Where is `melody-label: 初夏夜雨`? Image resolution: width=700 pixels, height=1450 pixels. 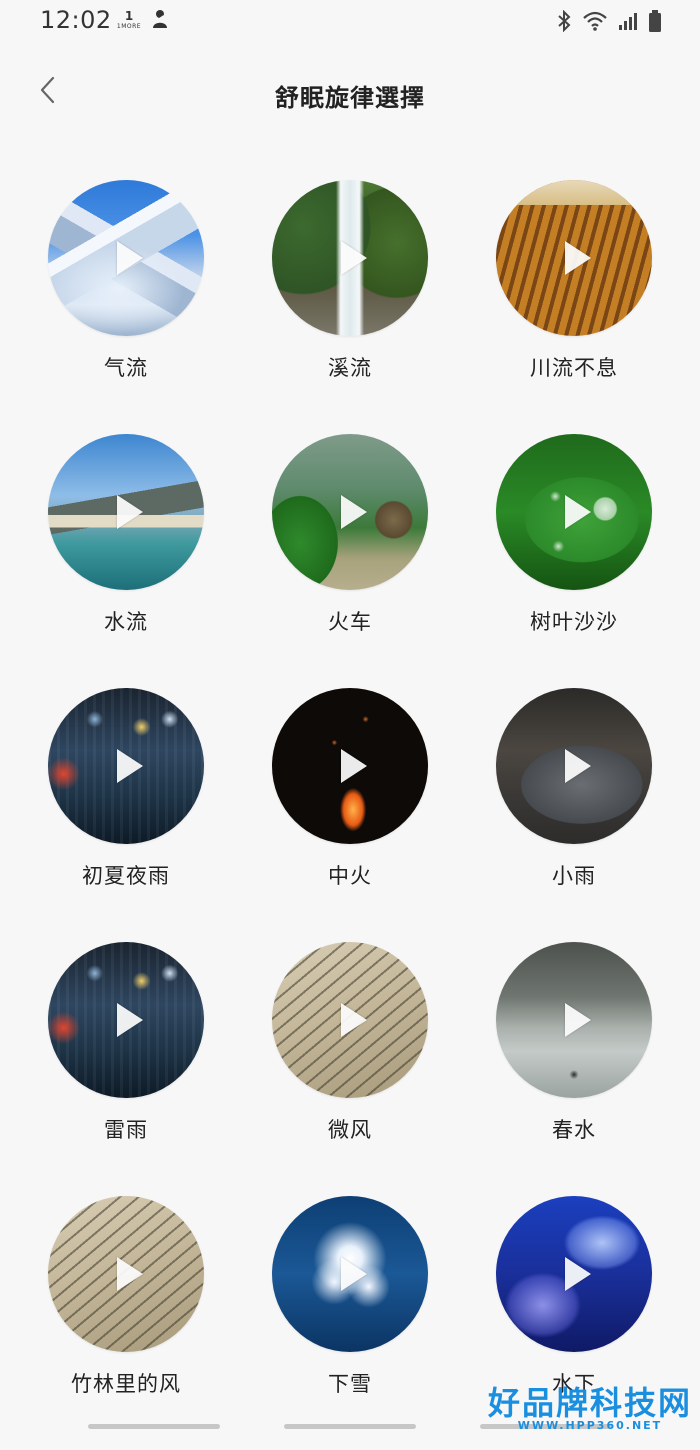
melody-label: 初夏夜雨 is located at coordinates (126, 876).